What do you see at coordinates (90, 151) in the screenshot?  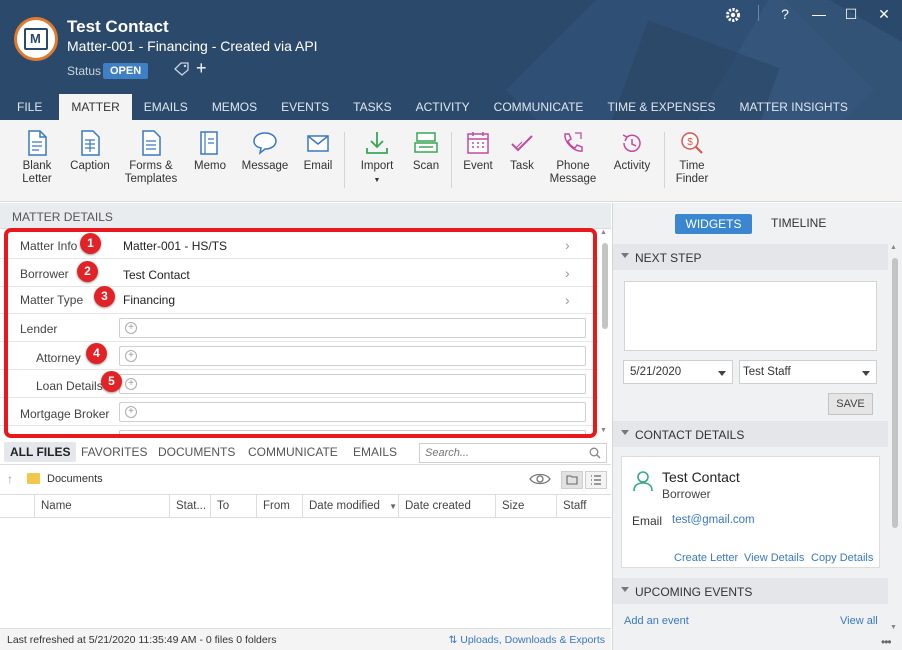 I see `caption-button: Caption` at bounding box center [90, 151].